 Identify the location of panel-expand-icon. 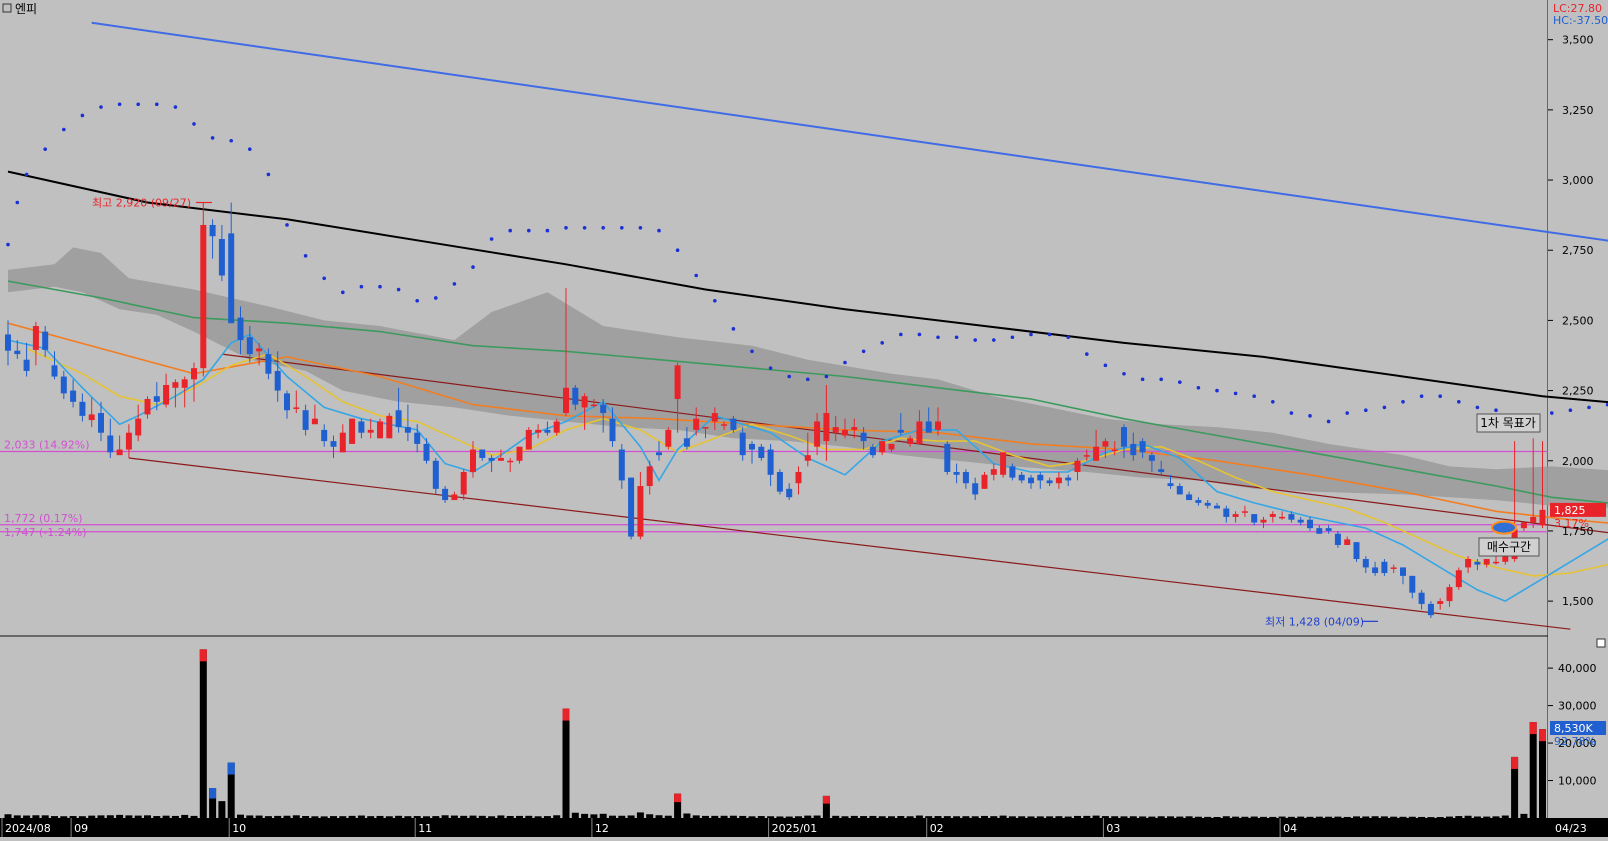
(1601, 643).